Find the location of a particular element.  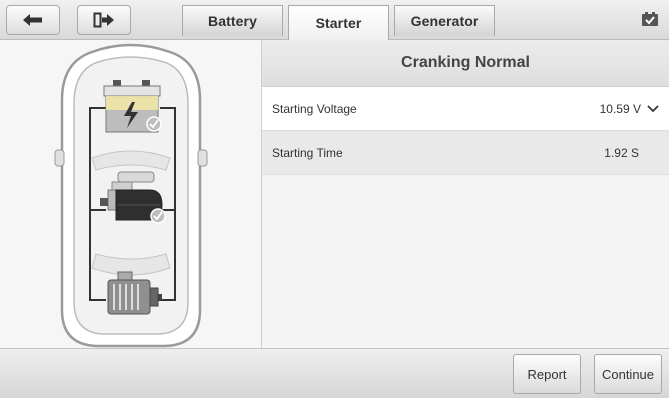

exit-icon is located at coordinates (103, 20).